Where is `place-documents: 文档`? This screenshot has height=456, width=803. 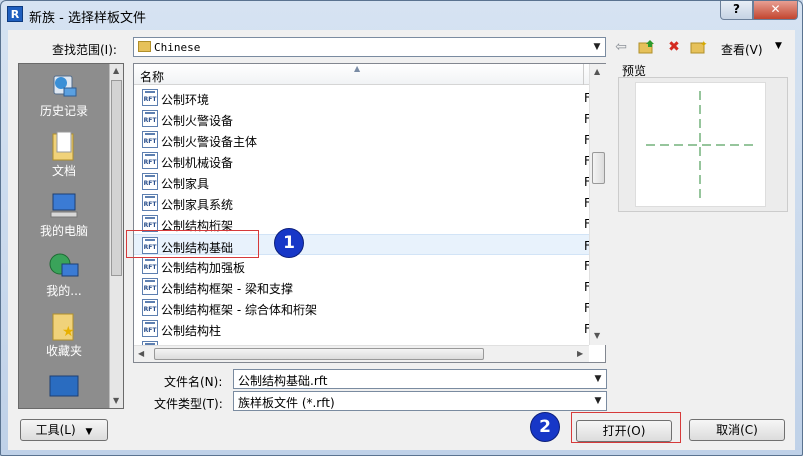
place-documents: 文档 is located at coordinates (64, 154).